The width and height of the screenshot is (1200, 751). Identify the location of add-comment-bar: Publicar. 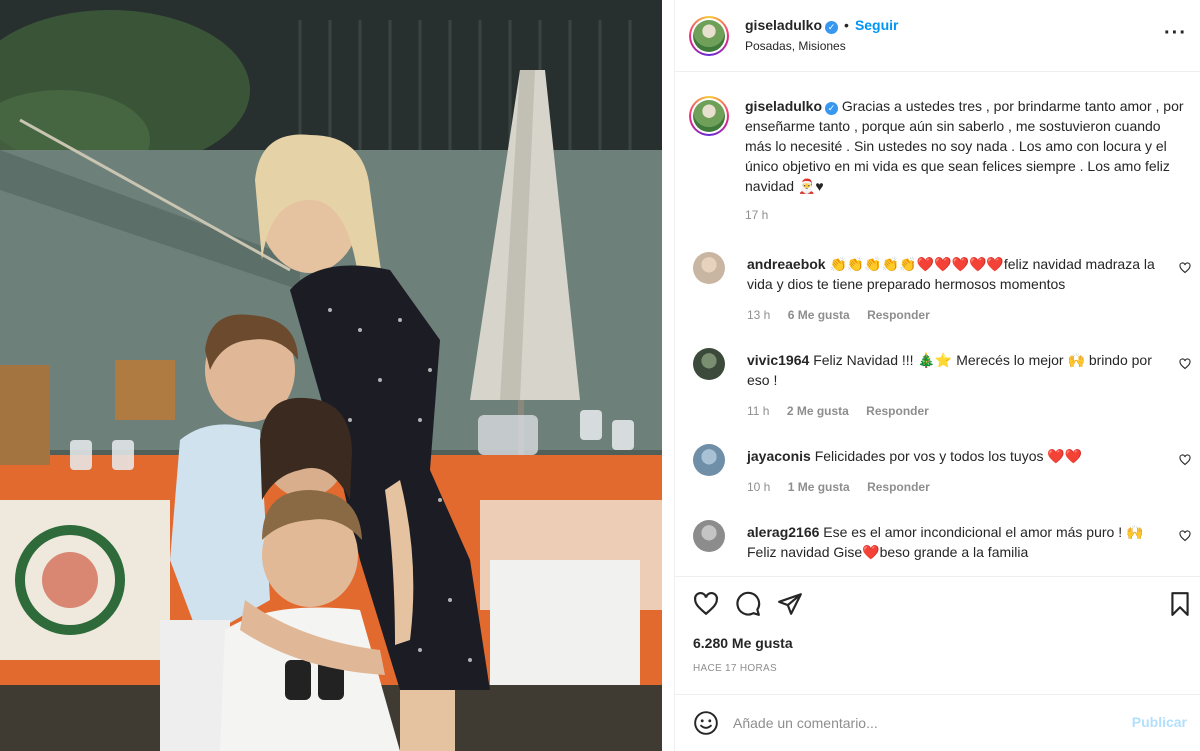
(937, 722).